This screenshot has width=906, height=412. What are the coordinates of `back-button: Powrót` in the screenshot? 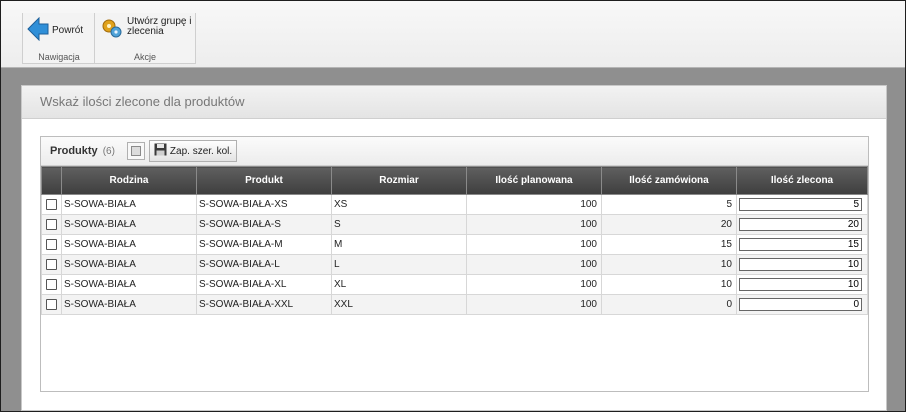 It's located at (55, 30).